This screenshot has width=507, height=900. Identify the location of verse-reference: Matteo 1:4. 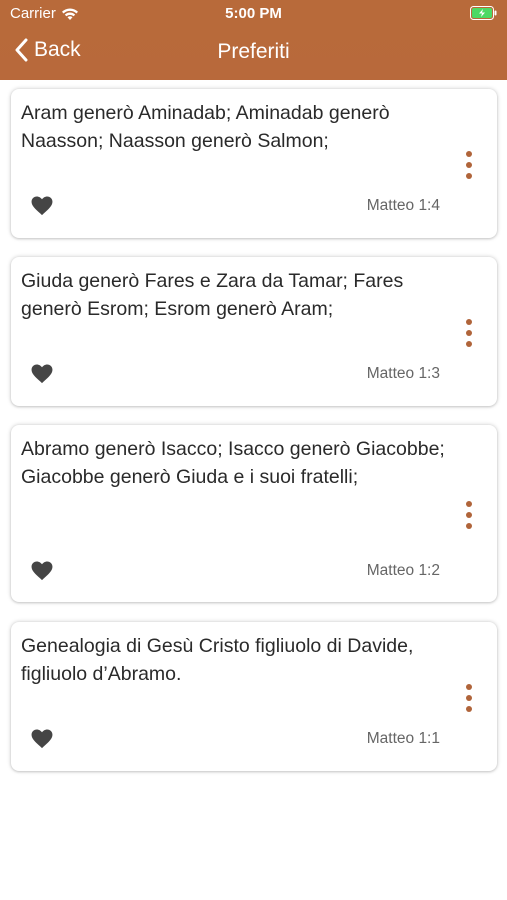
(403, 205).